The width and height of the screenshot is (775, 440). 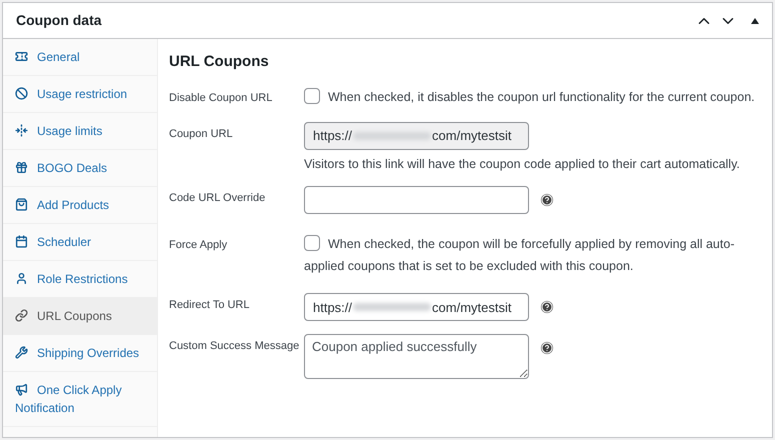 I want to click on sidebar-tab: Add Products, so click(x=80, y=205).